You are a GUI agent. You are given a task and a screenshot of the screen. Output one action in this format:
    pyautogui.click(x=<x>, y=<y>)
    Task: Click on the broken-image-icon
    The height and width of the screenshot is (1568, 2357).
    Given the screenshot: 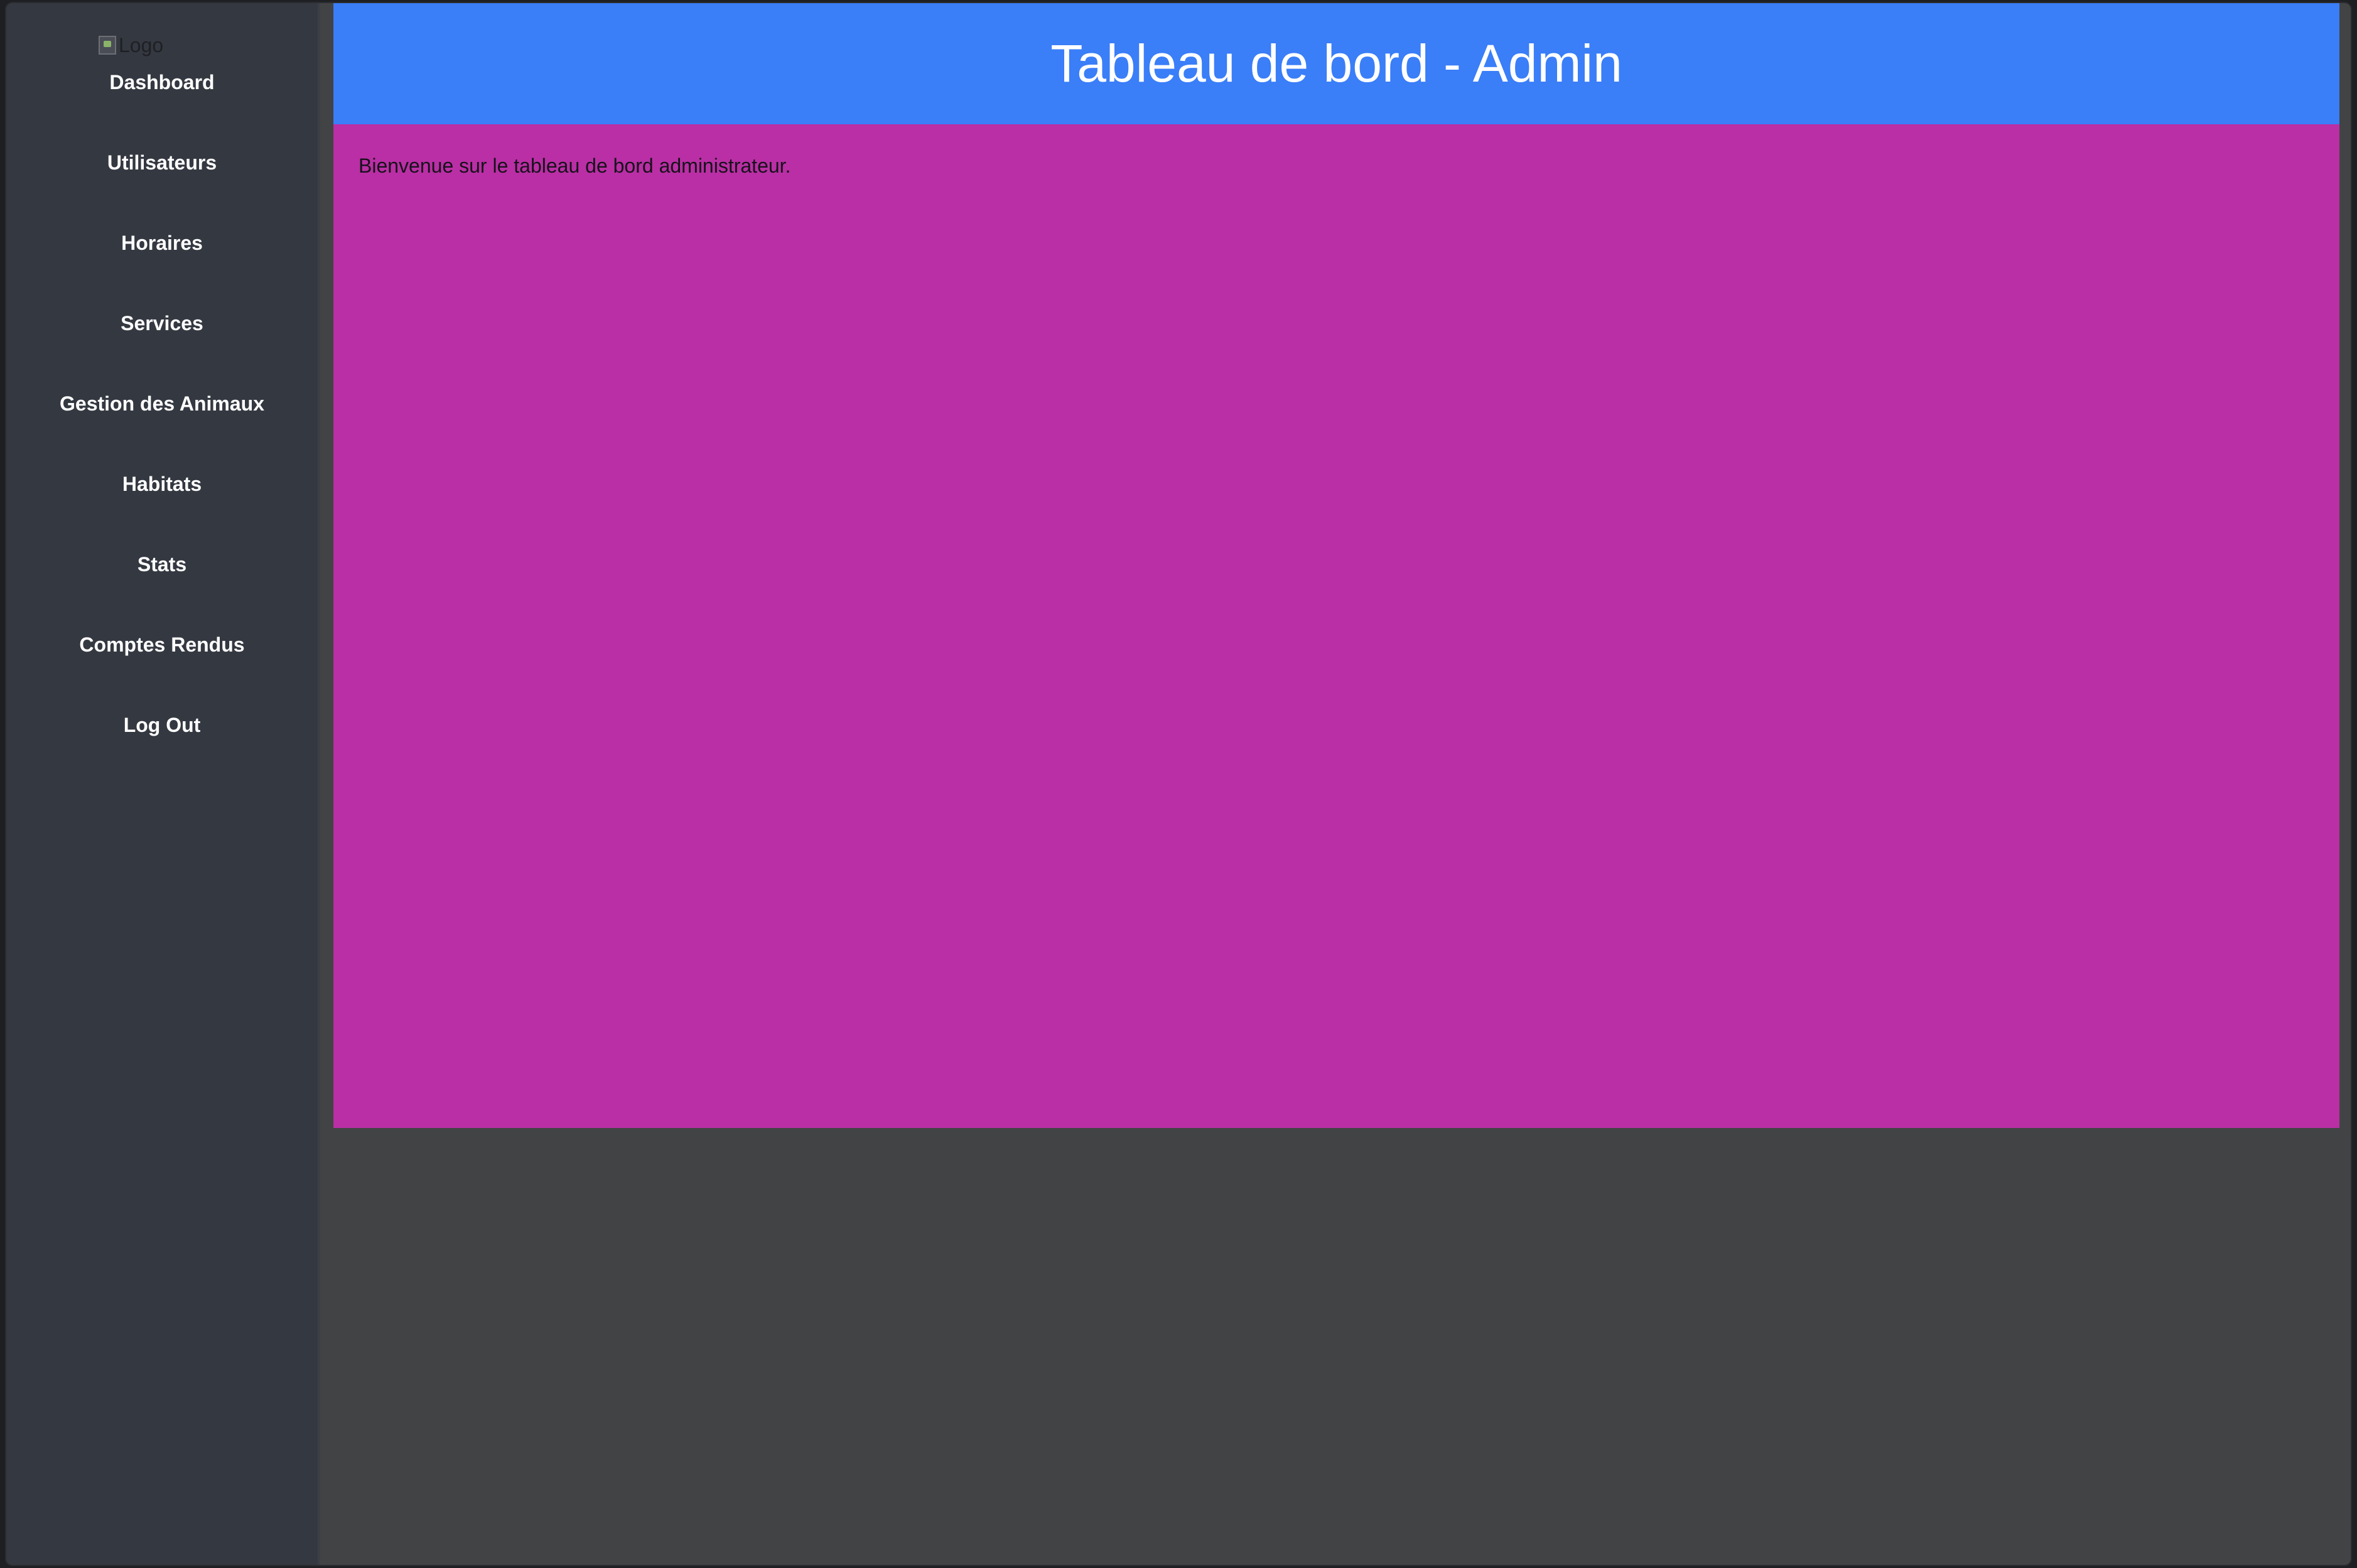 What is the action you would take?
    pyautogui.click(x=107, y=45)
    